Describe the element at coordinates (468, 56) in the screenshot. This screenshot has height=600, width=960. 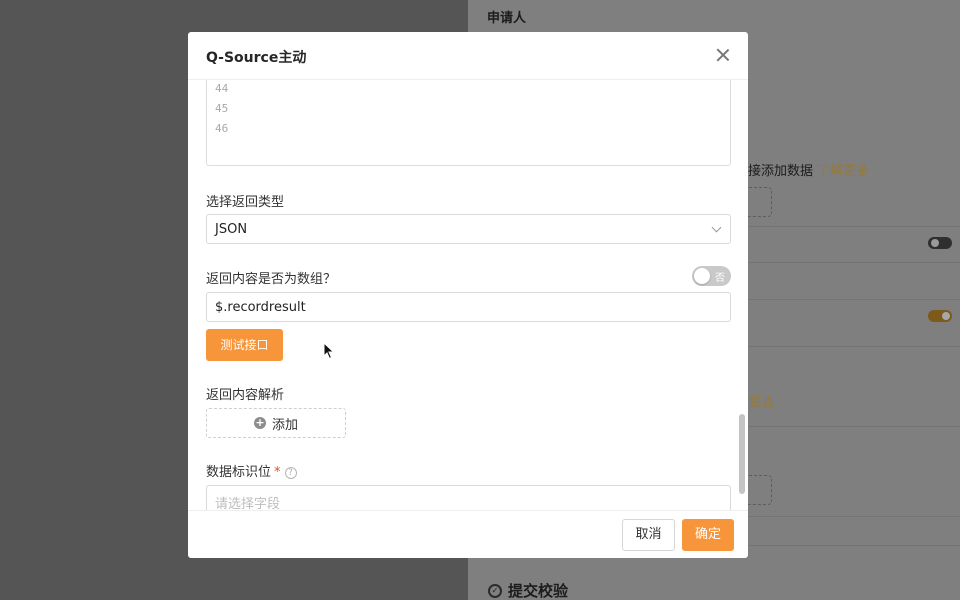
I see `modal-header: Q-Source主动` at that location.